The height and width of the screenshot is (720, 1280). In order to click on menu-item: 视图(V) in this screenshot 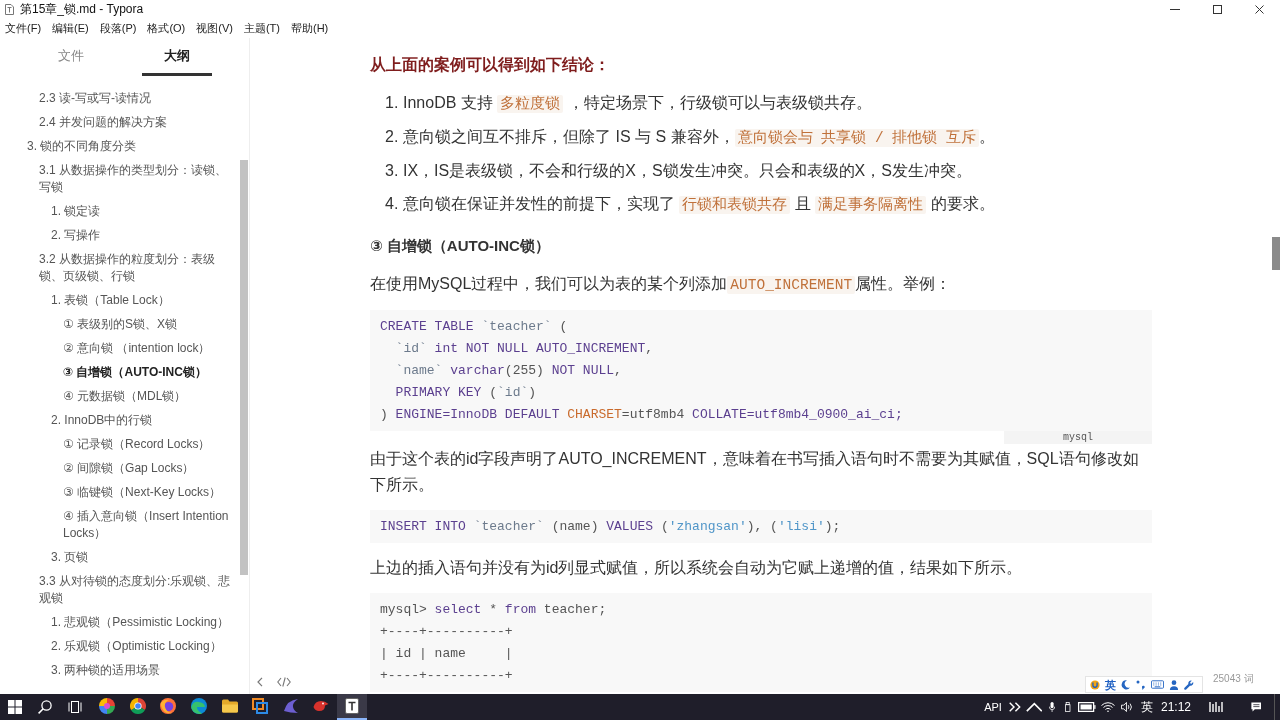, I will do `click(214, 28)`.